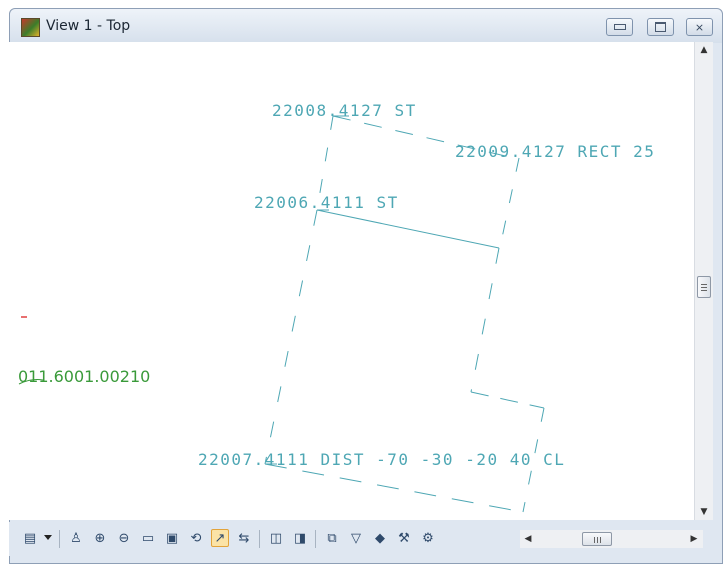  I want to click on fit-view-icon: ▣, so click(172, 538).